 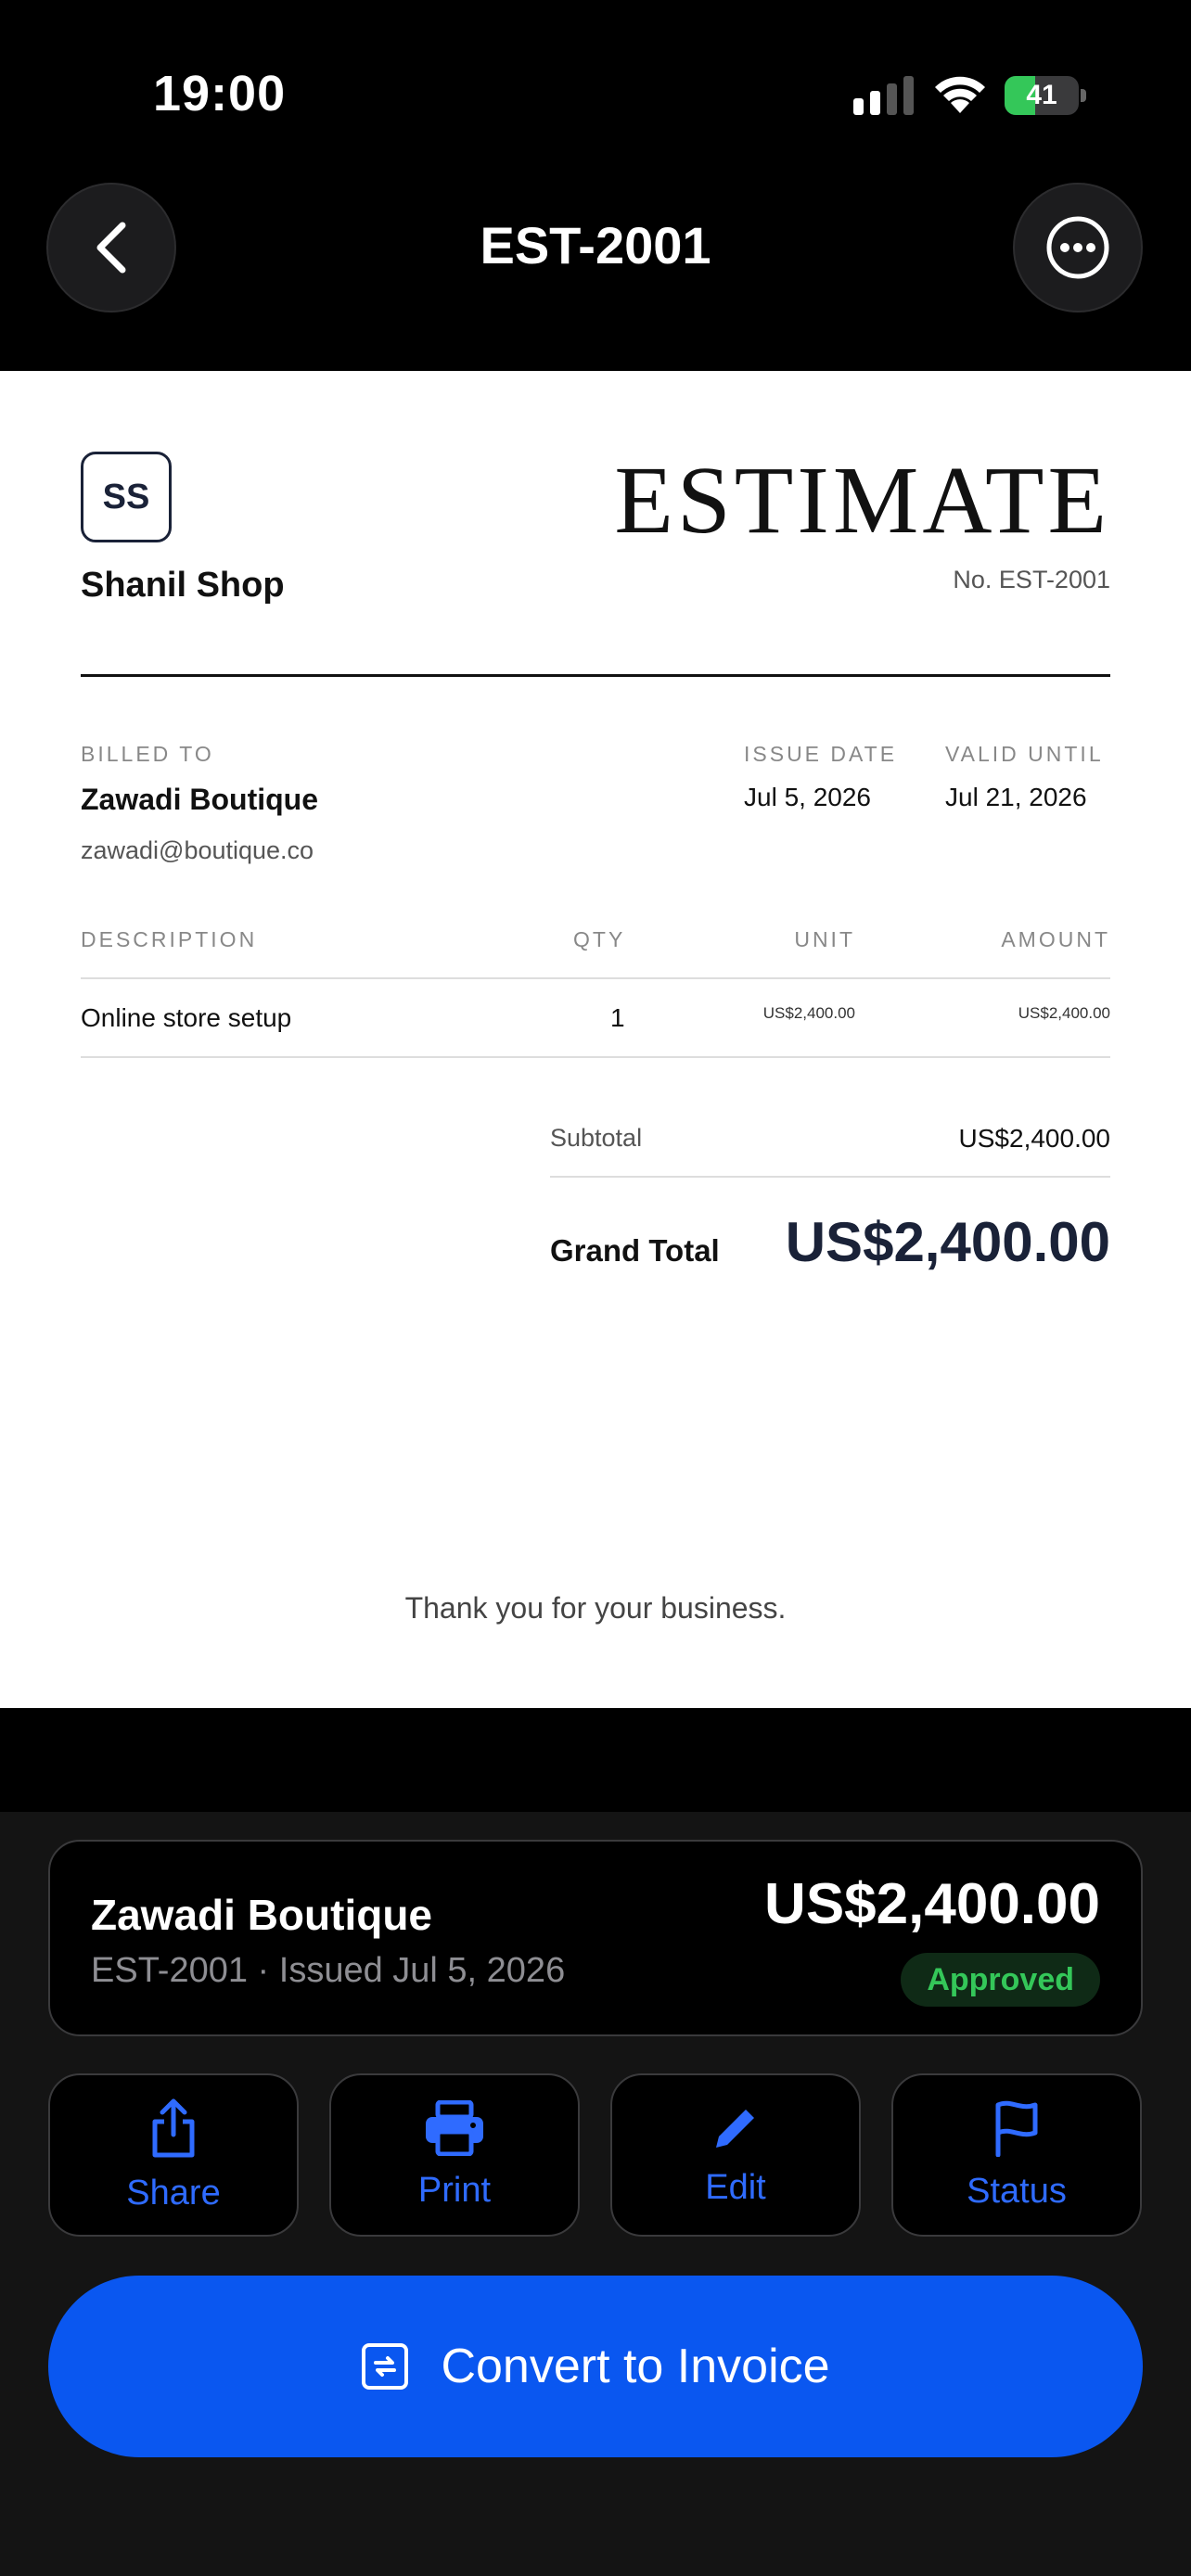 I want to click on summary-meta: EST-2001 · Issued Jul 5, 2026, so click(x=328, y=1970).